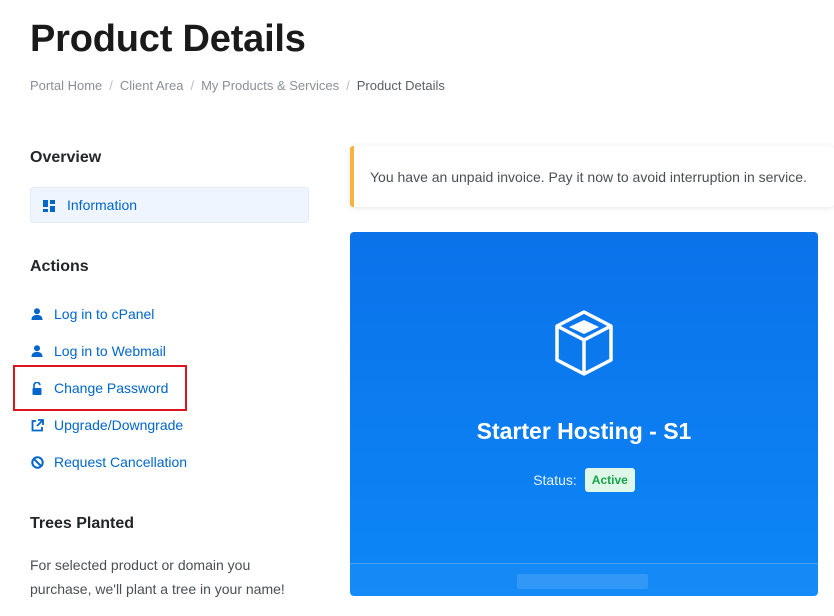 This screenshot has width=834, height=616. Describe the element at coordinates (169, 205) in the screenshot. I see `sidebar-item-information: Information` at that location.